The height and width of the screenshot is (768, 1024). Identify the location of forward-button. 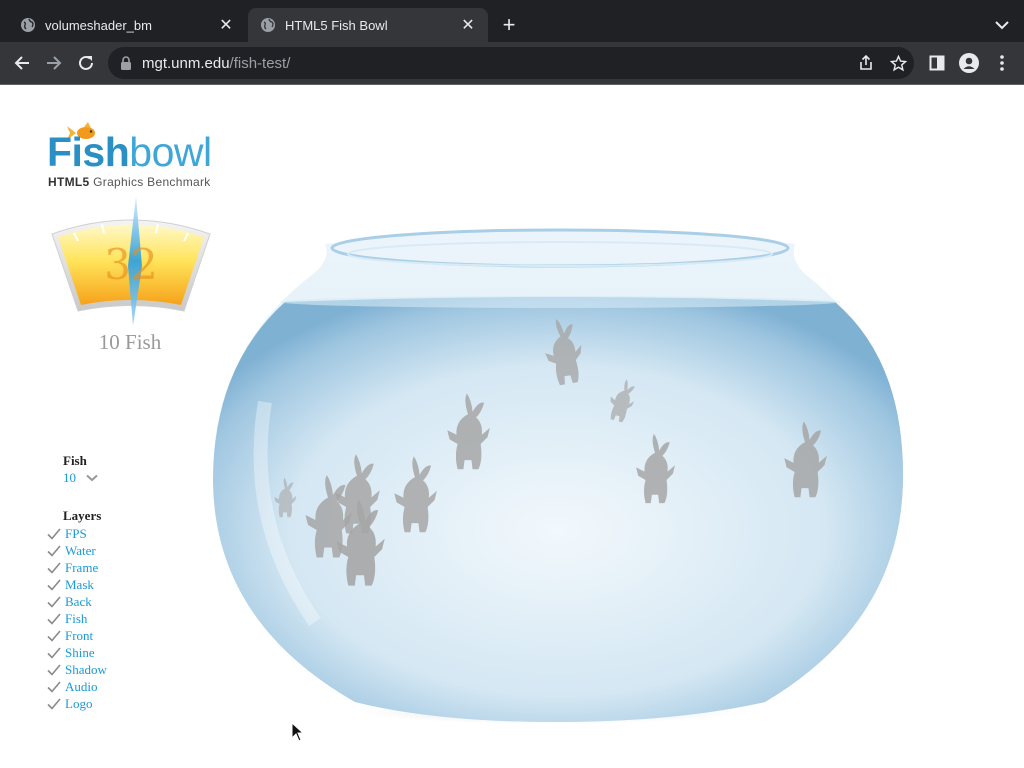
(54, 63).